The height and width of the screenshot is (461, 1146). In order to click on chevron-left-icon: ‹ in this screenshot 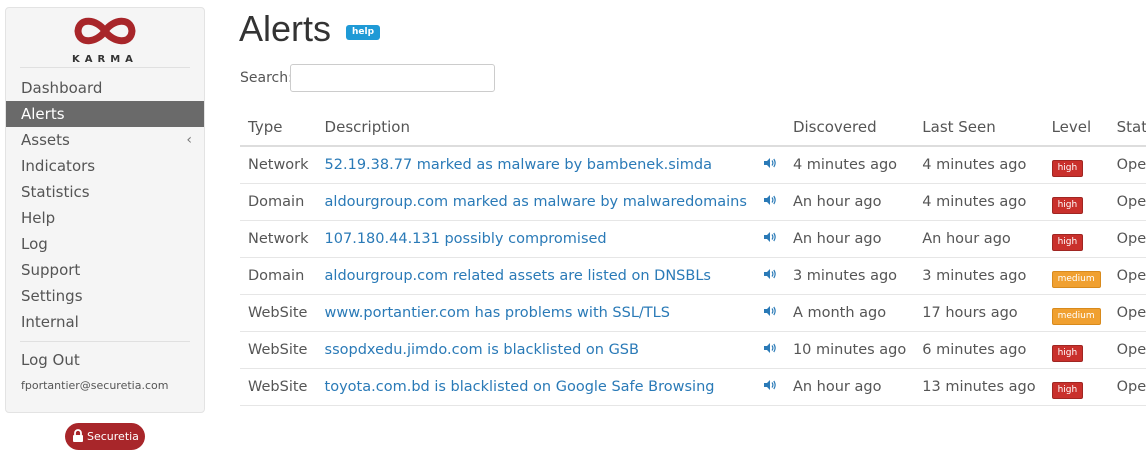, I will do `click(189, 140)`.